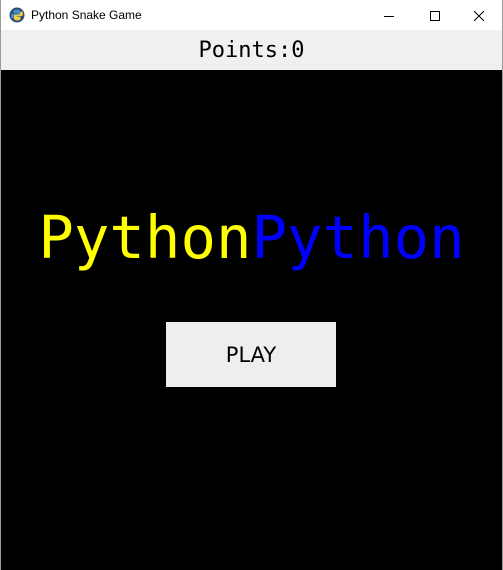 This screenshot has height=570, width=503. What do you see at coordinates (251, 354) in the screenshot?
I see `play-button: PLAY` at bounding box center [251, 354].